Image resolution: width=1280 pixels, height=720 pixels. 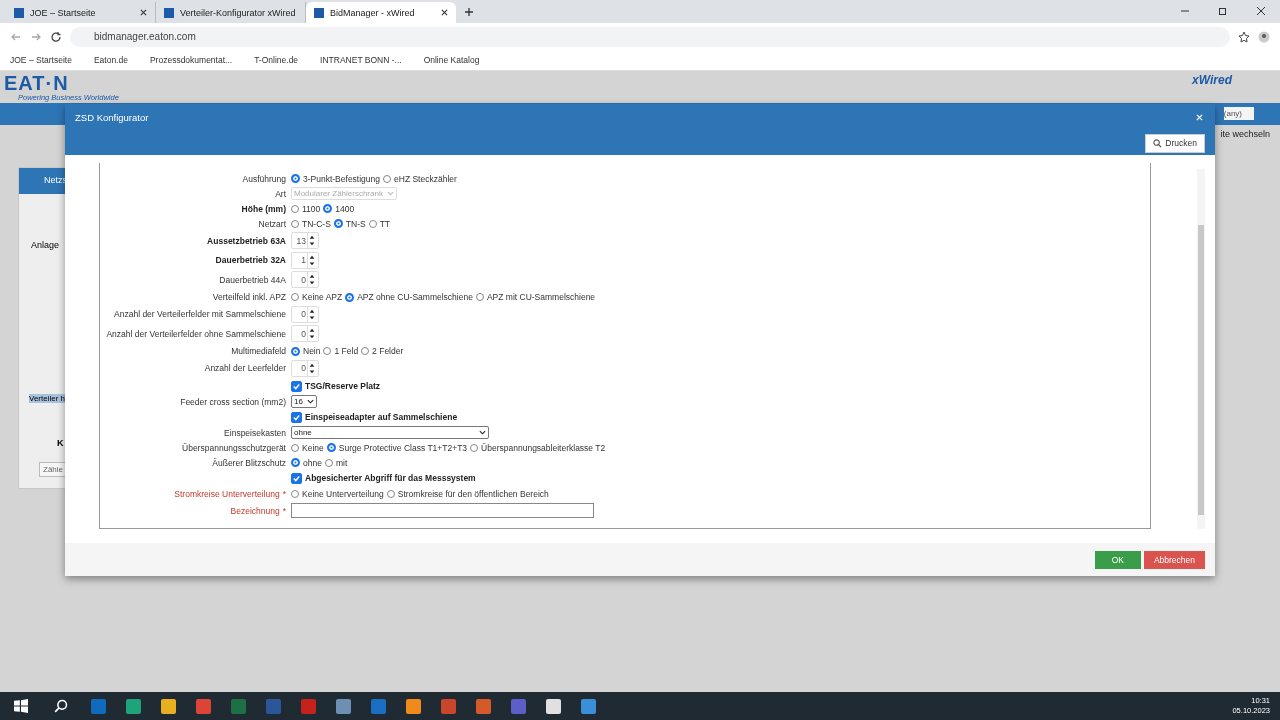 I want to click on table-header: K, so click(x=60, y=443).